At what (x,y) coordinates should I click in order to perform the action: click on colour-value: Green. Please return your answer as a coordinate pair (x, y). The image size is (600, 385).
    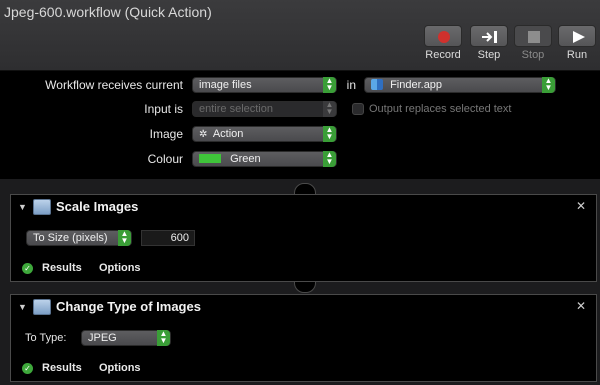
    Looking at the image, I should click on (245, 159).